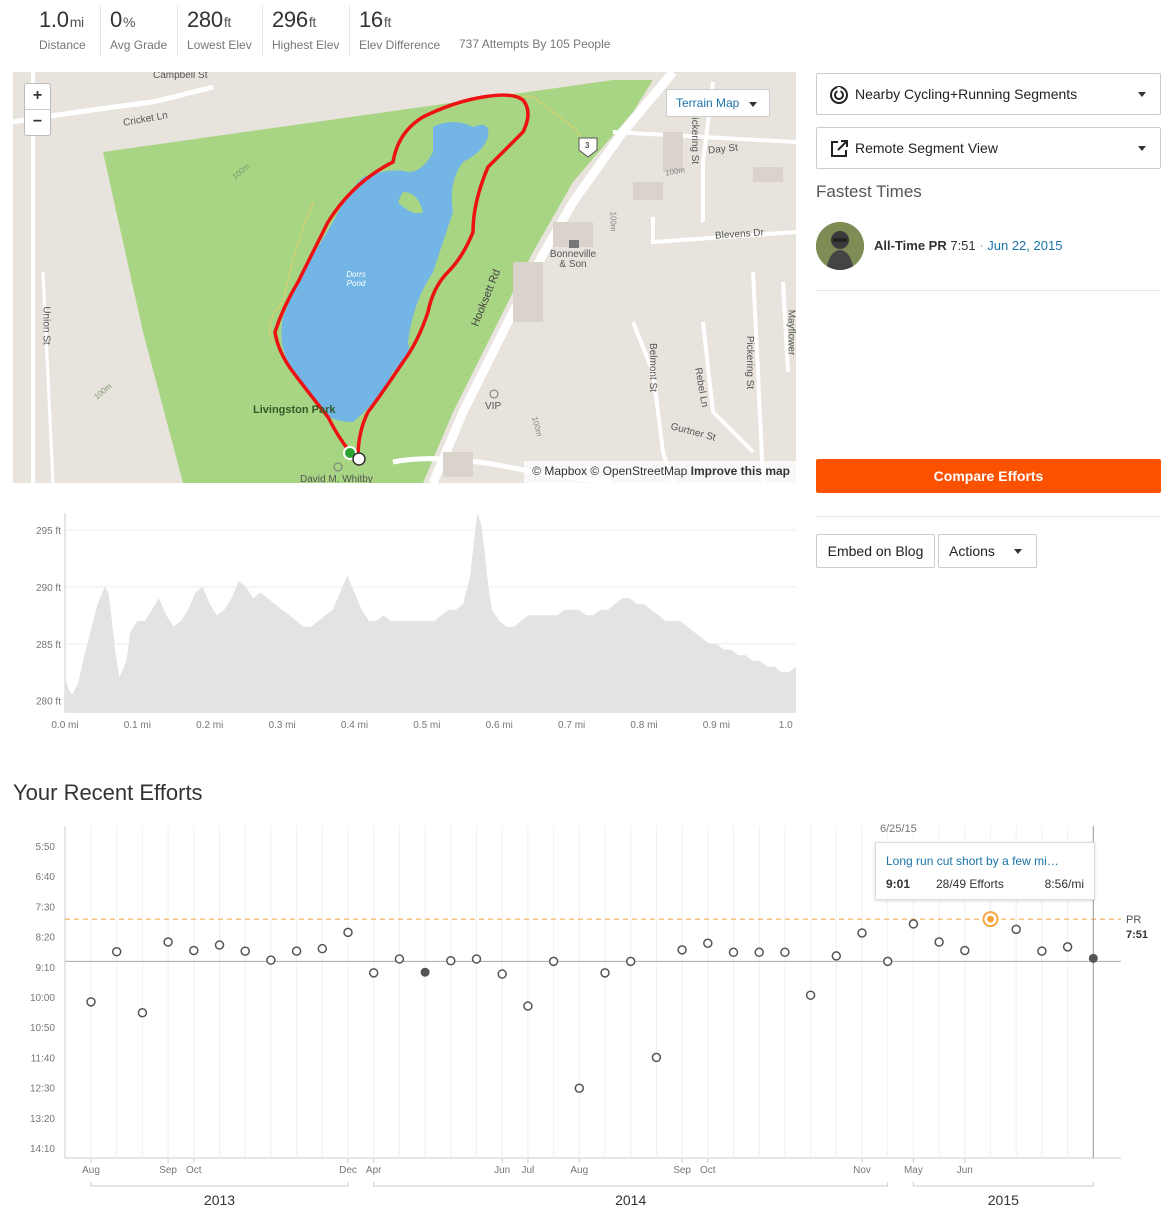 This screenshot has height=1229, width=1172. Describe the element at coordinates (740, 471) in the screenshot. I see `improve-map-link: Improve this map` at that location.